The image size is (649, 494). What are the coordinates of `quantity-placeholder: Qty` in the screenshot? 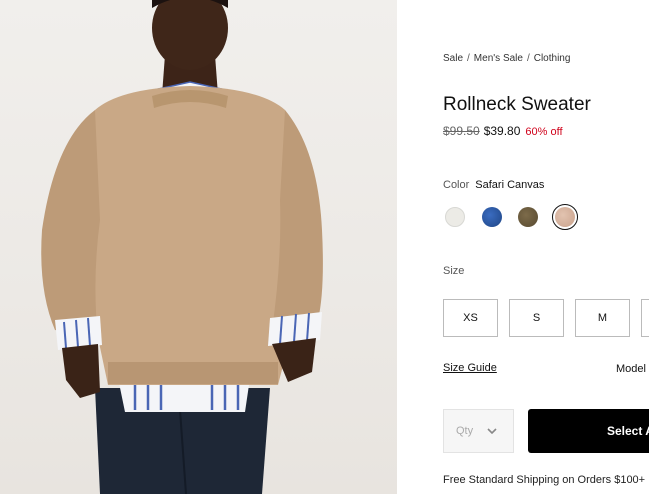 It's located at (465, 431).